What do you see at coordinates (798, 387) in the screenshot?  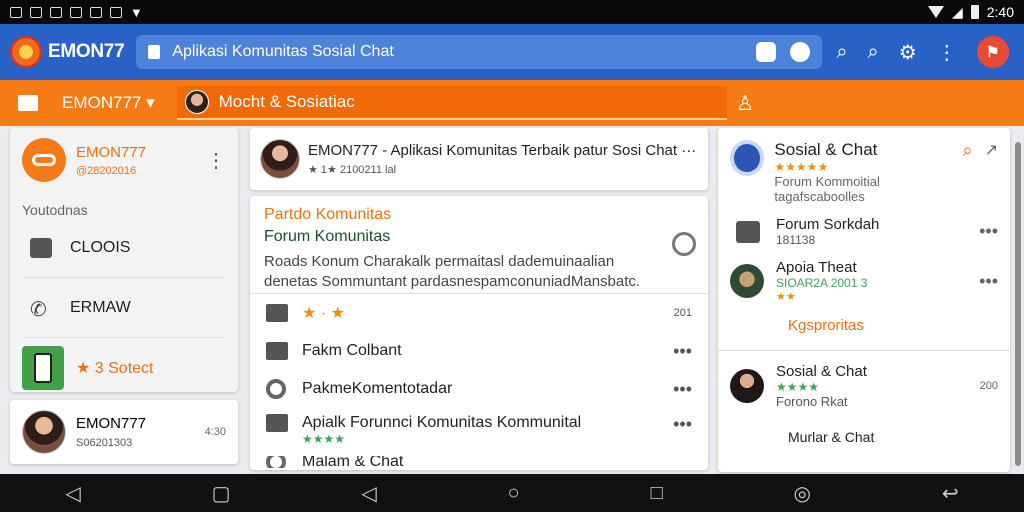 I see `right-item-stars: ★★★★` at bounding box center [798, 387].